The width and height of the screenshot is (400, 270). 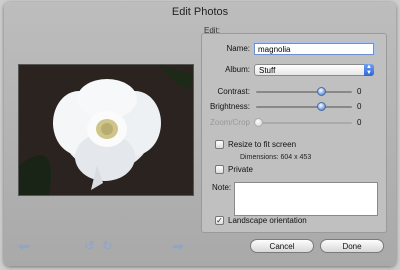 I want to click on select-arrows-icon: ▲ ▼, so click(x=369, y=70).